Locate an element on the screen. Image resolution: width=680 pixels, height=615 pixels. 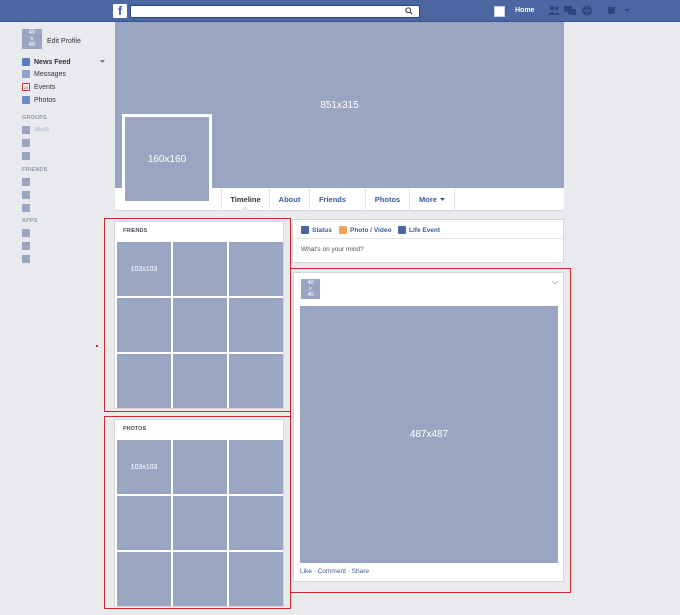
composer-tab-status: Status is located at coordinates (316, 230).